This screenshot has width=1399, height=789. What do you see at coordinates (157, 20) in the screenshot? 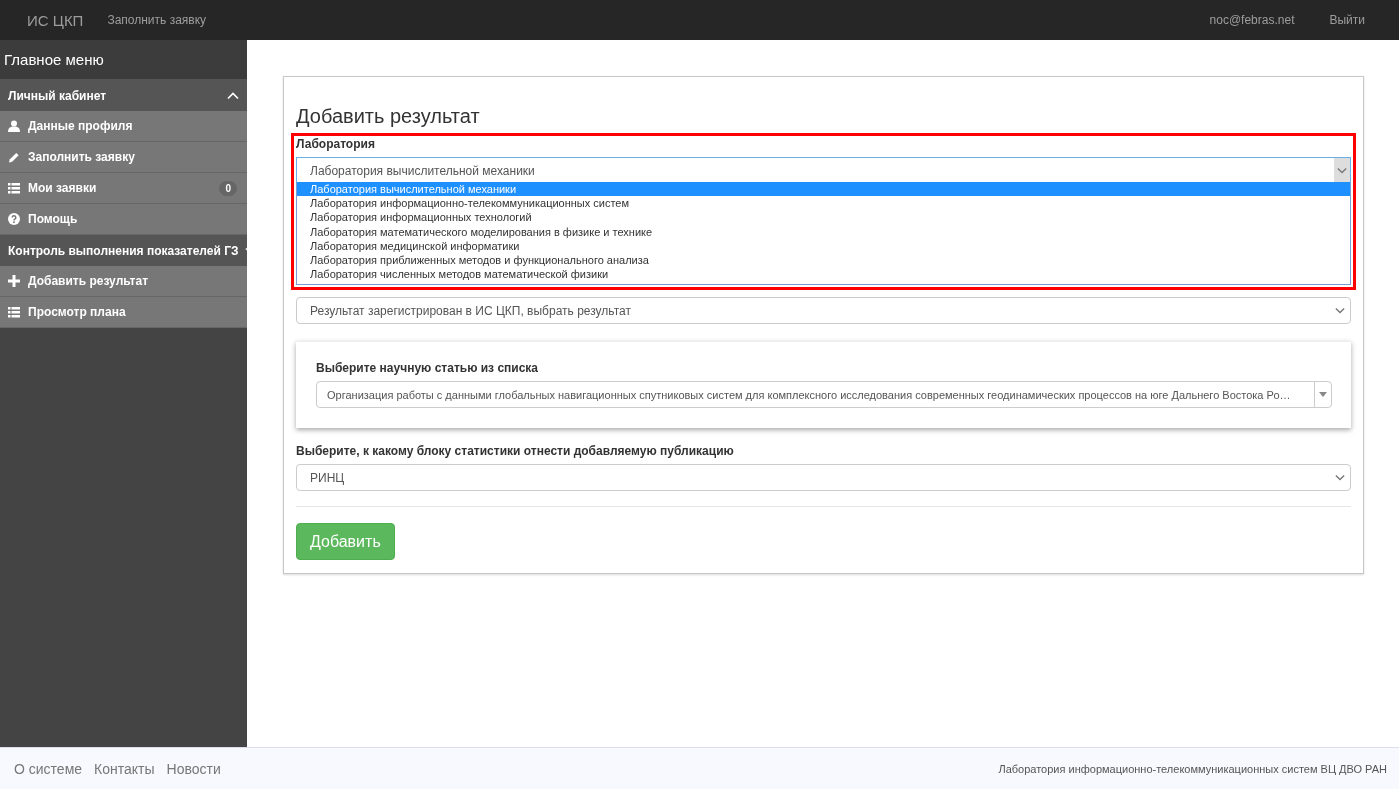
I see `nav-link: Заполнить заявку` at bounding box center [157, 20].